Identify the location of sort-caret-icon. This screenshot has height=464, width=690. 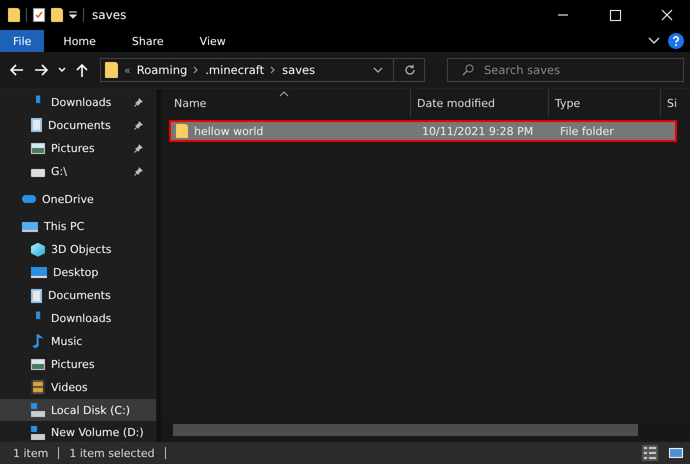
(284, 94).